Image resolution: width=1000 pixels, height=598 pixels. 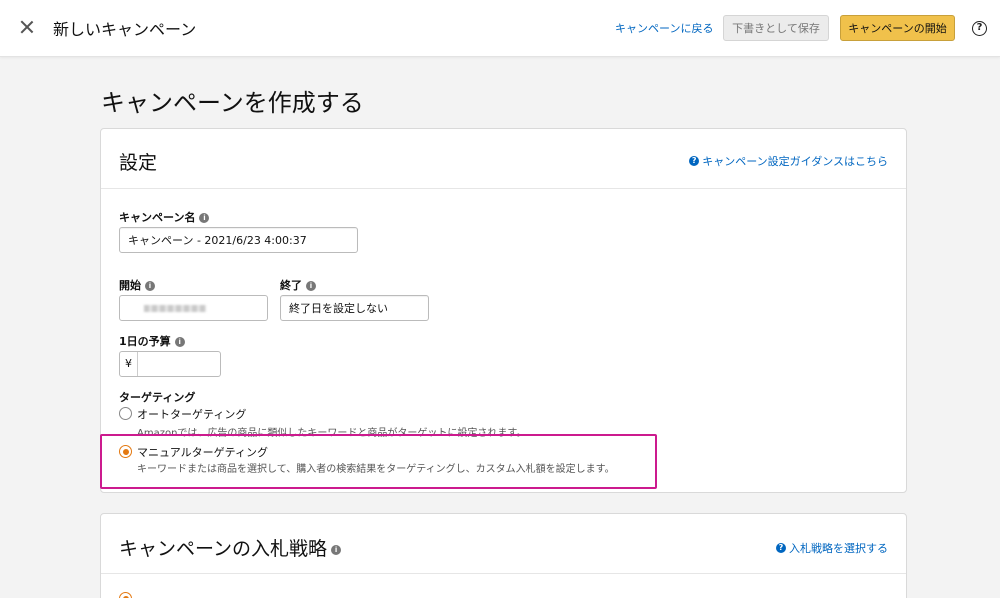 I want to click on auto-targeting-label: オートターゲティング, so click(x=191, y=414).